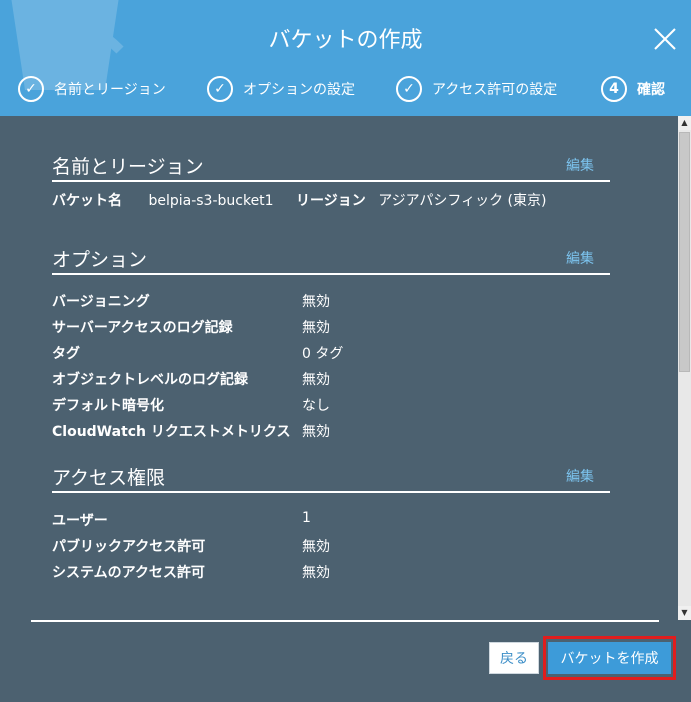 The width and height of the screenshot is (691, 702). I want to click on option-key: バージョニング, so click(101, 302).